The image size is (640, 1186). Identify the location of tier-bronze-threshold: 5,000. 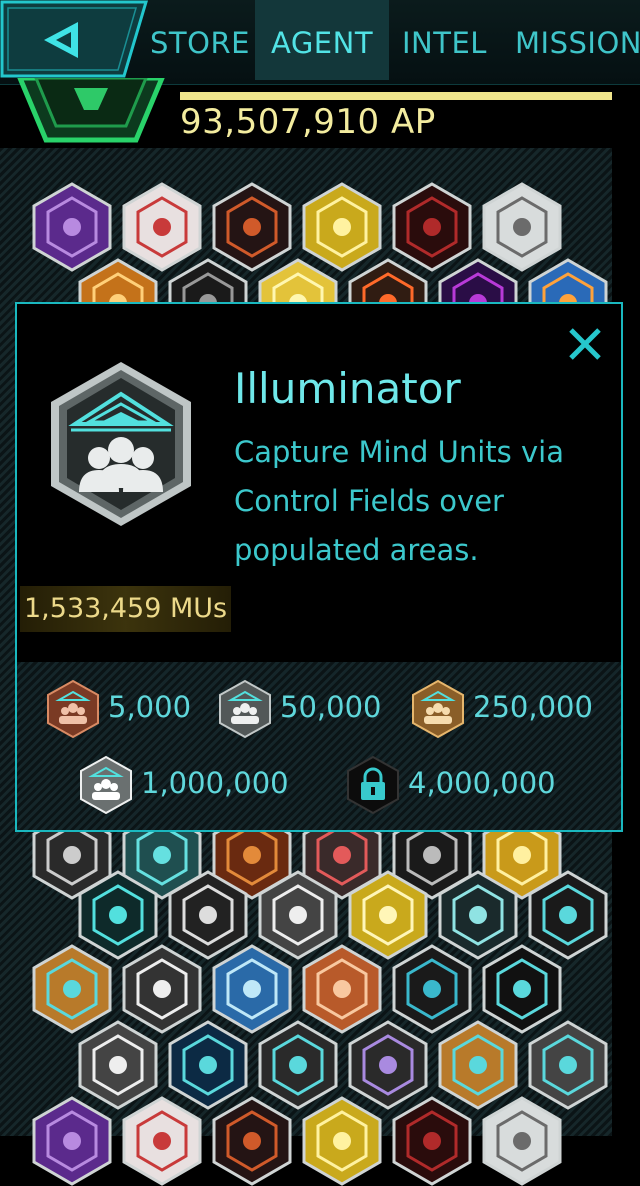
(150, 707).